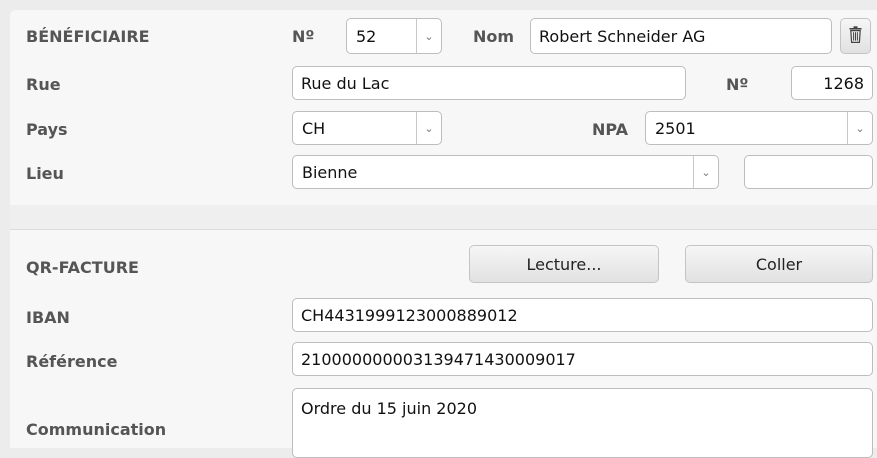 The image size is (877, 458). I want to click on city-extra-field, so click(808, 172).